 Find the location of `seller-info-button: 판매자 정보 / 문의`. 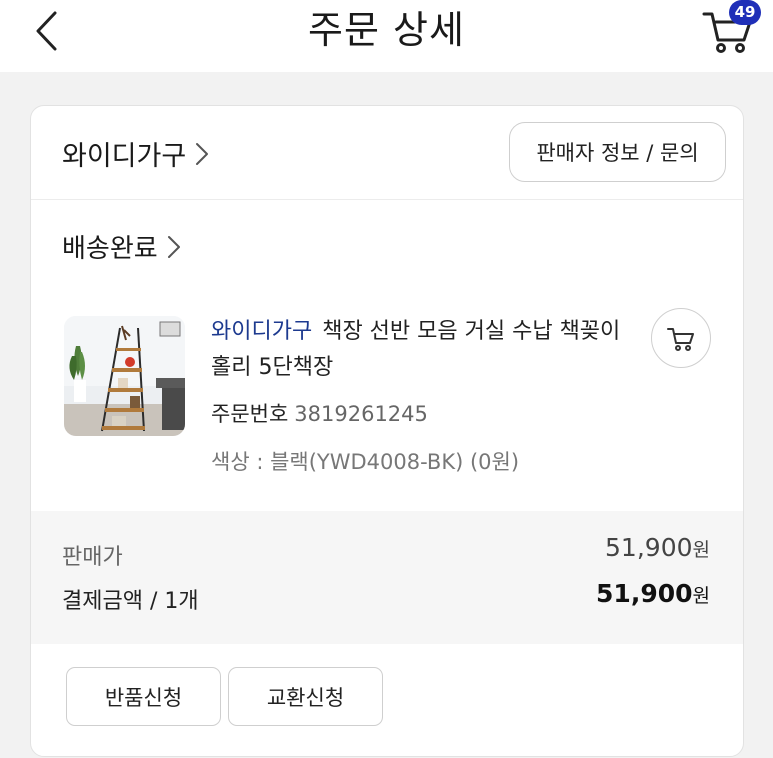

seller-info-button: 판매자 정보 / 문의 is located at coordinates (617, 152).